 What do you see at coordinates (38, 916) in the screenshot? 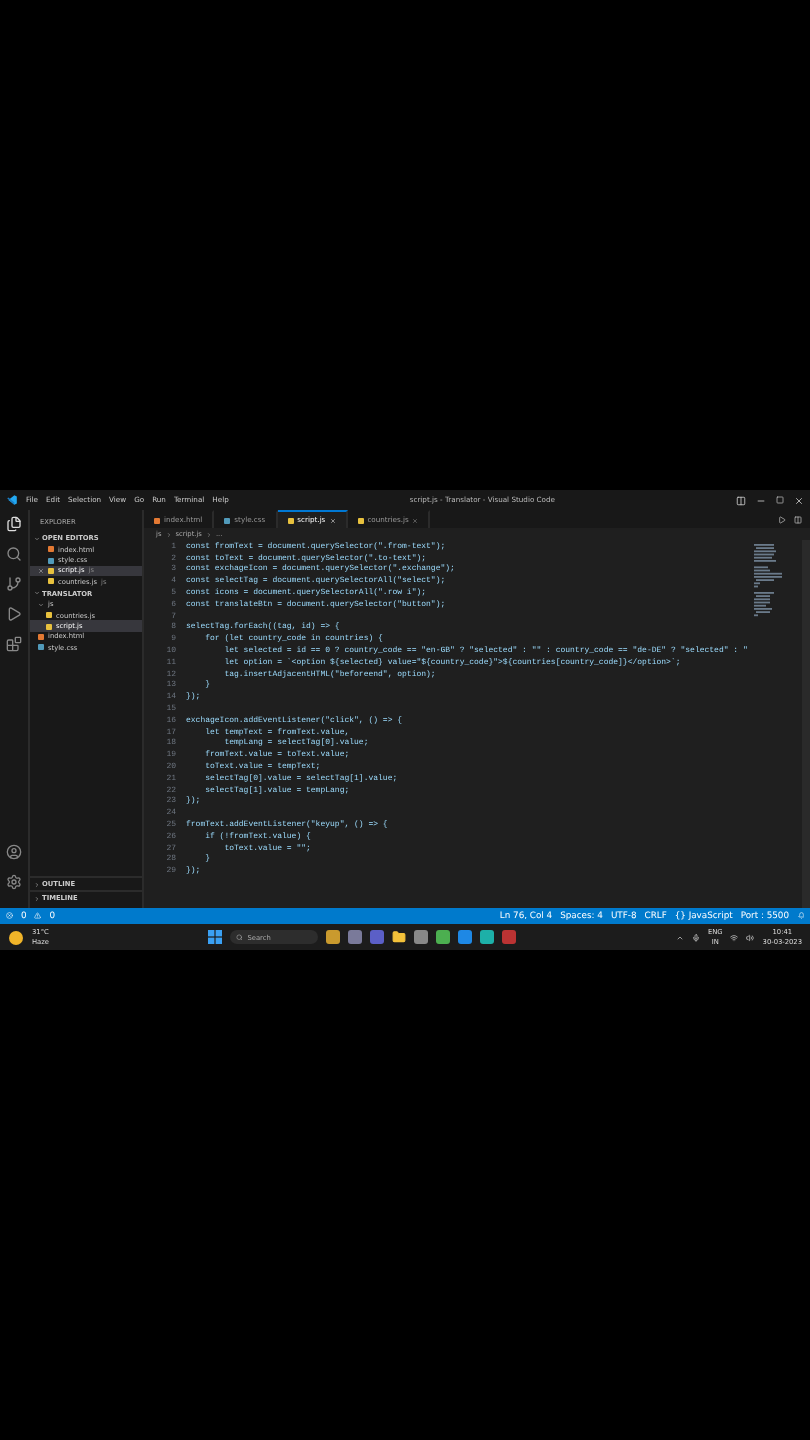
I see `warning-icon` at bounding box center [38, 916].